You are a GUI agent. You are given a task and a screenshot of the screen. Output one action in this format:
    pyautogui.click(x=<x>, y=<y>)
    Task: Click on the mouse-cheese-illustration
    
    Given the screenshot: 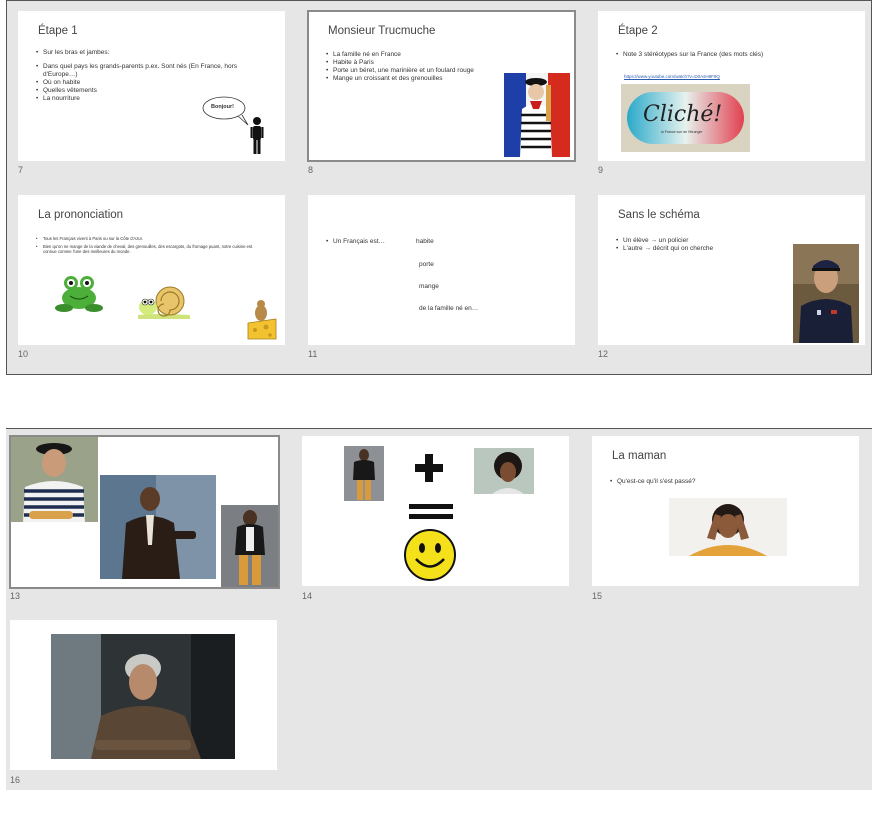 What is the action you would take?
    pyautogui.click(x=262, y=320)
    